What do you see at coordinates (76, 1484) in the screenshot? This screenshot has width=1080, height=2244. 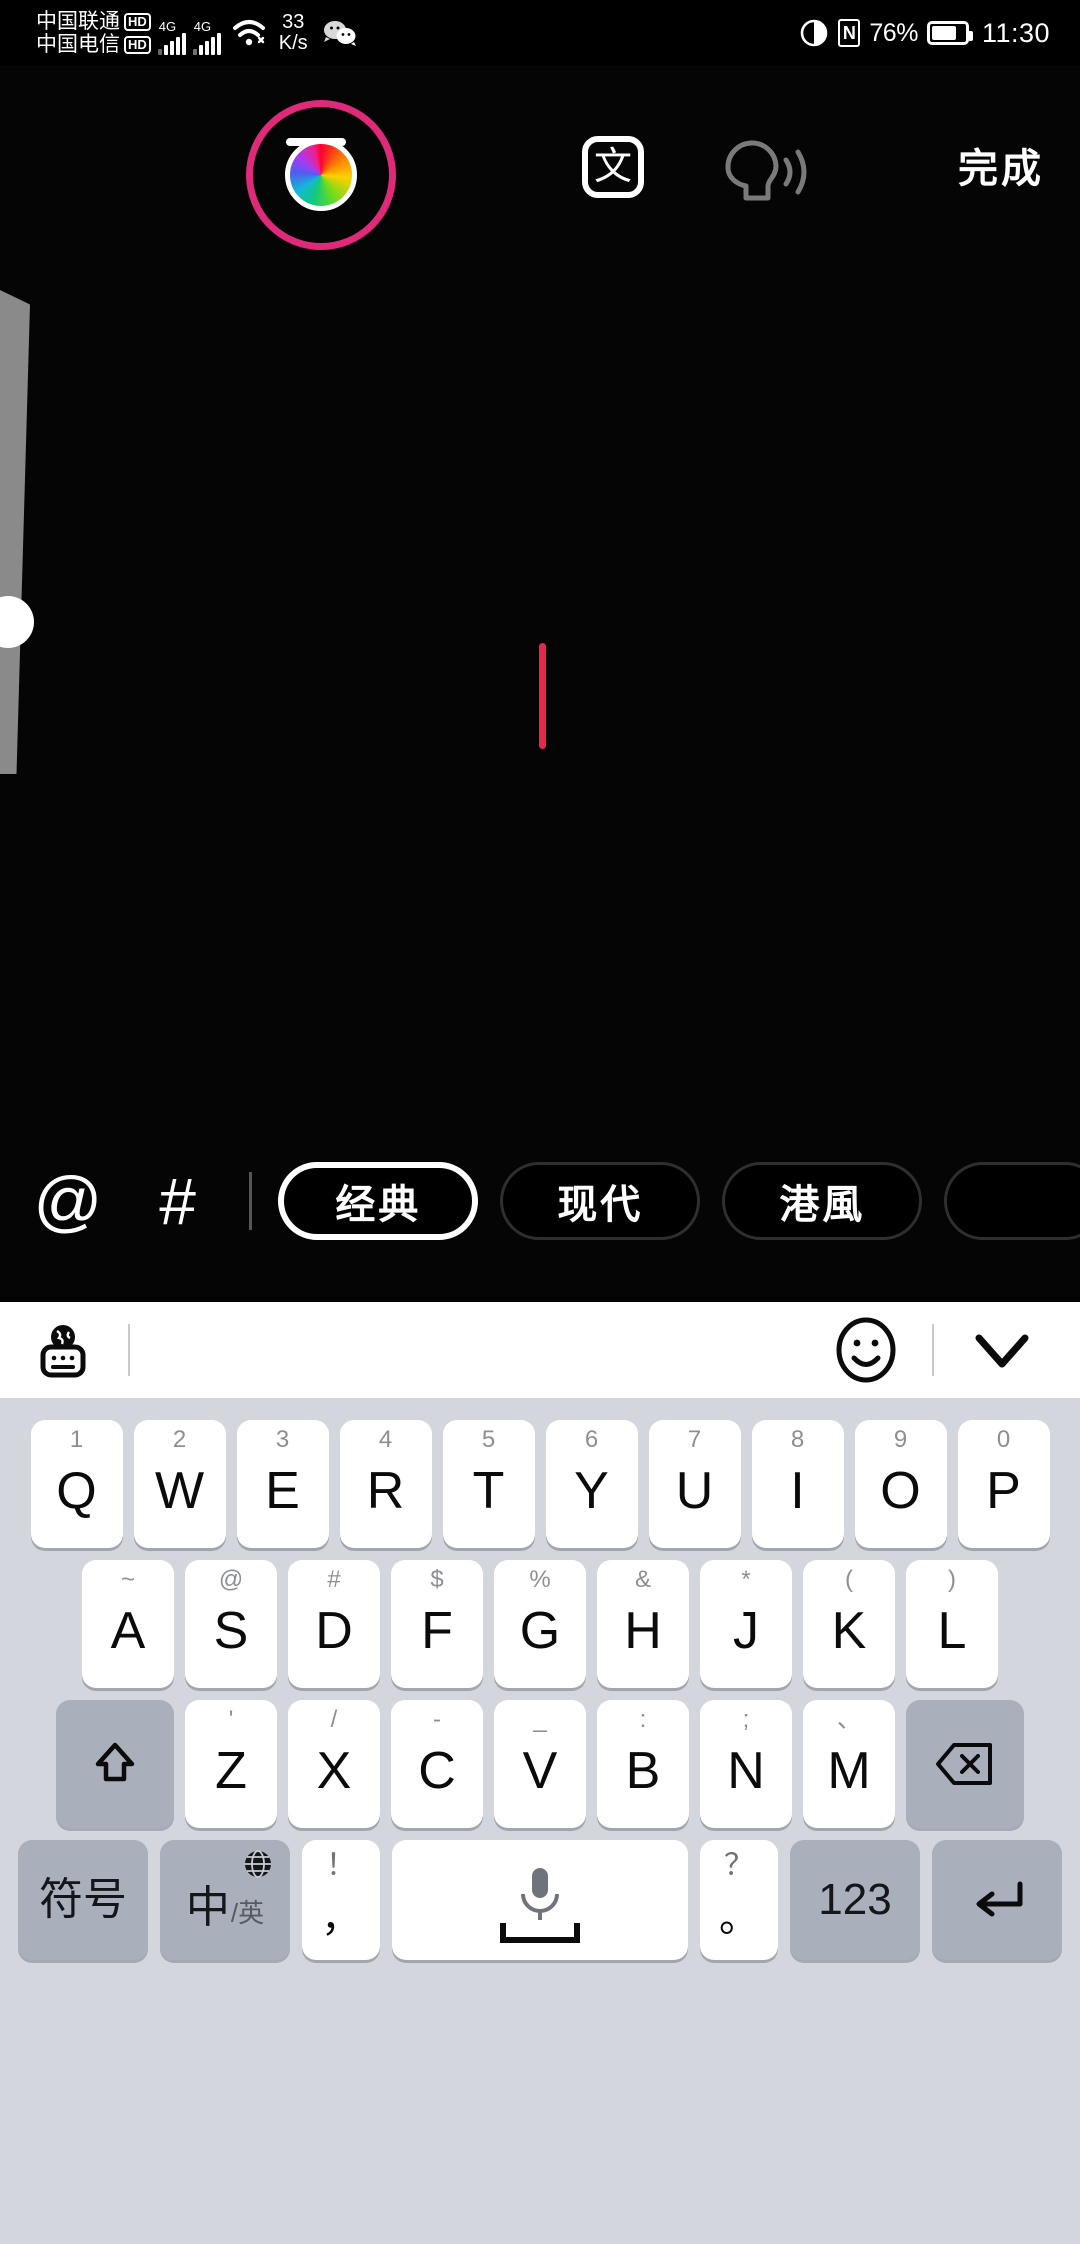 I see `key-q: 1Q` at bounding box center [76, 1484].